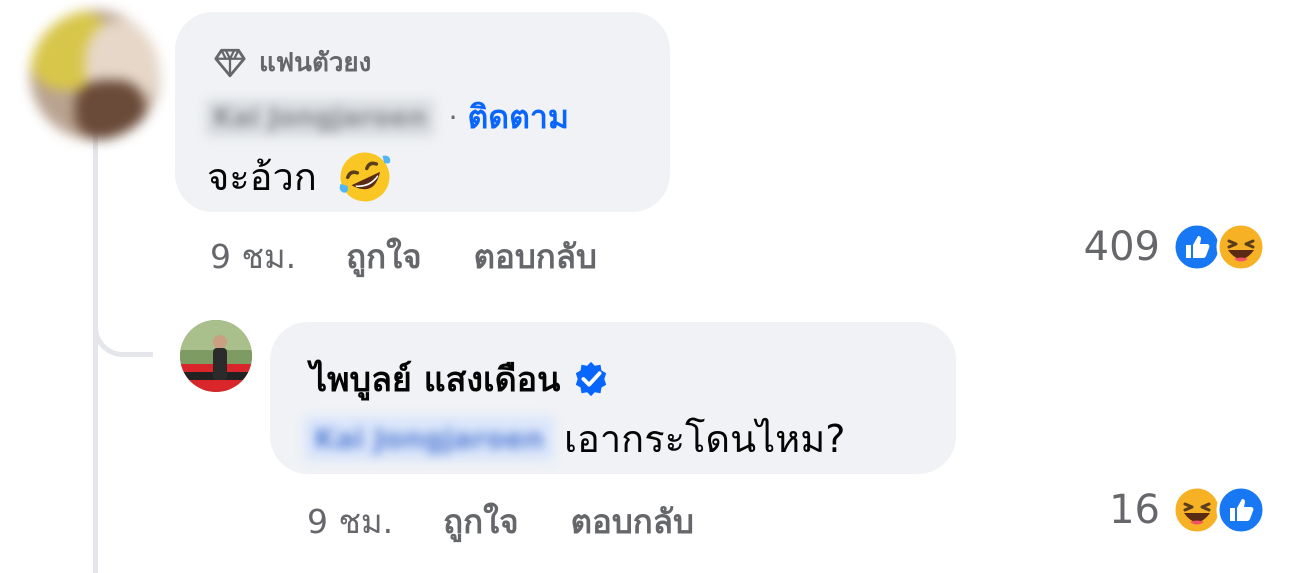 Image resolution: width=1290 pixels, height=573 pixels. Describe the element at coordinates (350, 521) in the screenshot. I see `reply-timestamp: 9 ชม.` at that location.